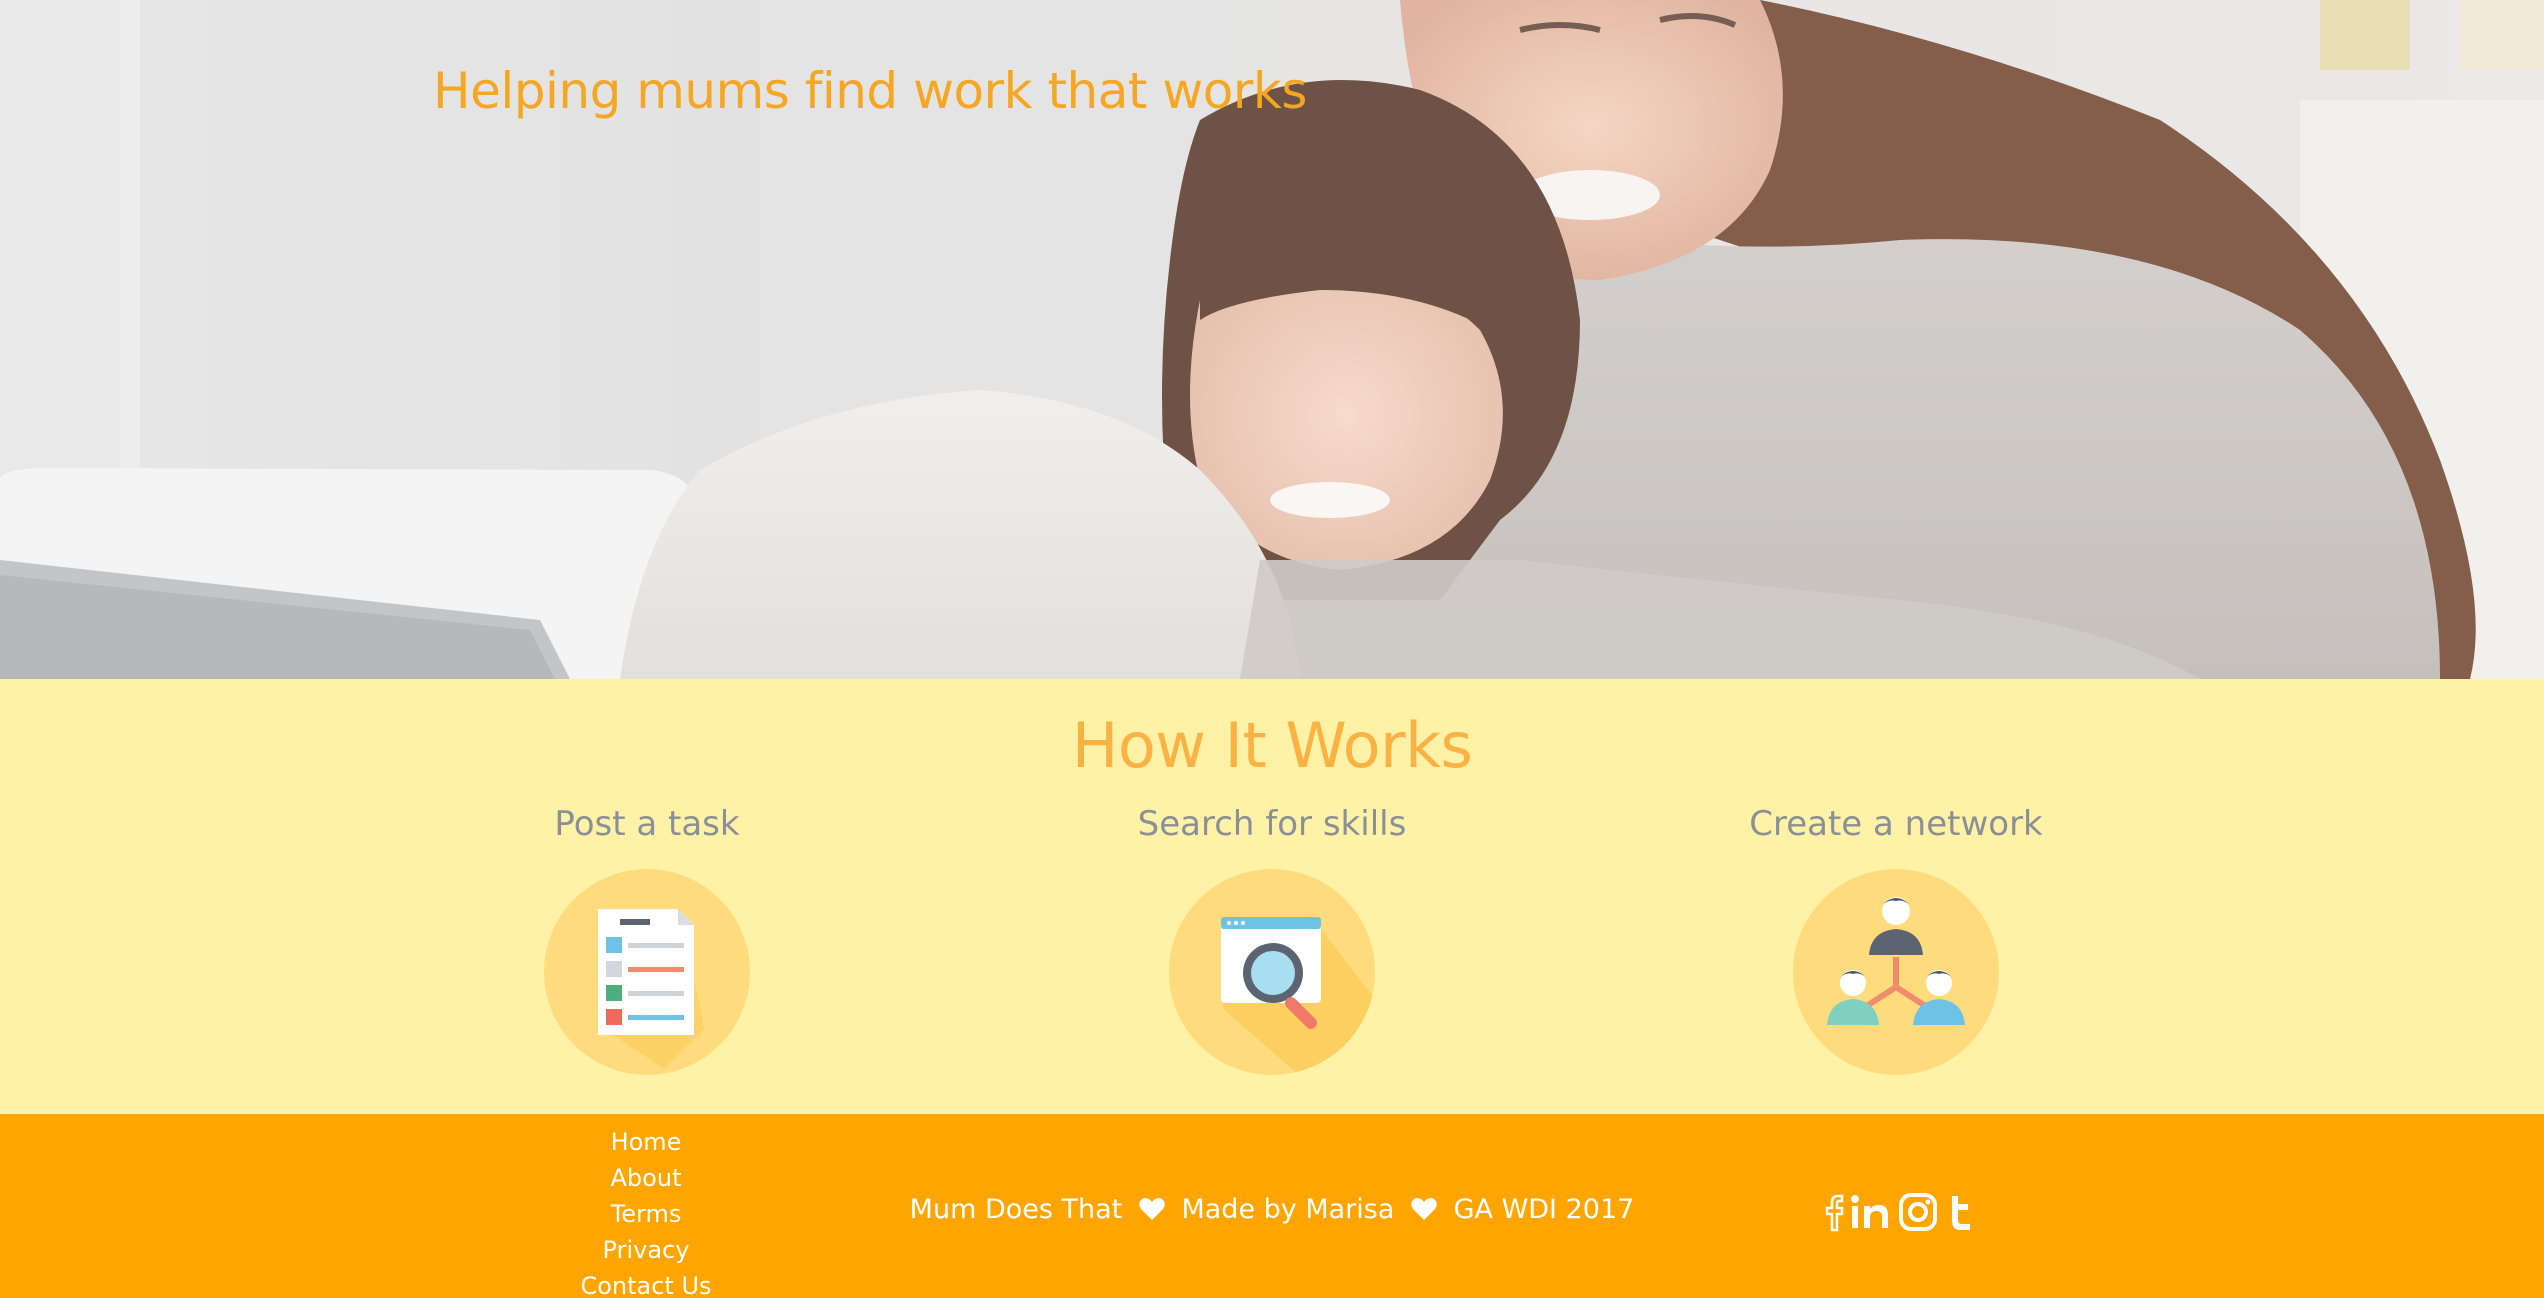  What do you see at coordinates (1272, 972) in the screenshot?
I see `magnifying-glass-browser-icon` at bounding box center [1272, 972].